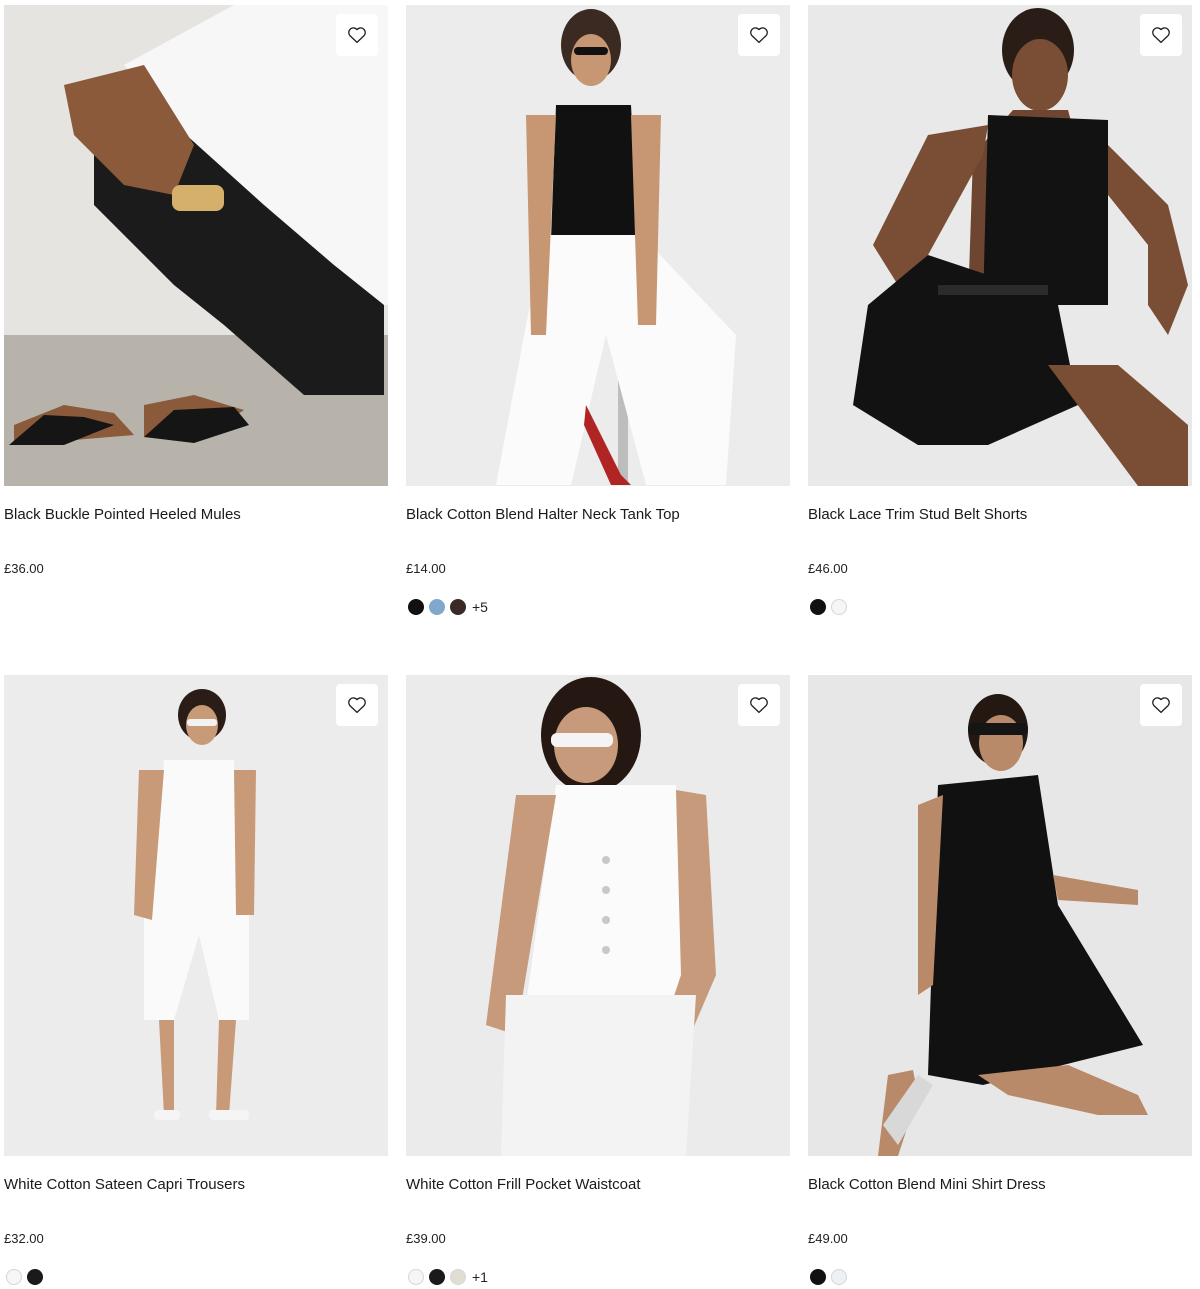 This screenshot has height=1289, width=1200. I want to click on product-name: Black Cotton Blend Halter Neck Tank Top, so click(543, 515).